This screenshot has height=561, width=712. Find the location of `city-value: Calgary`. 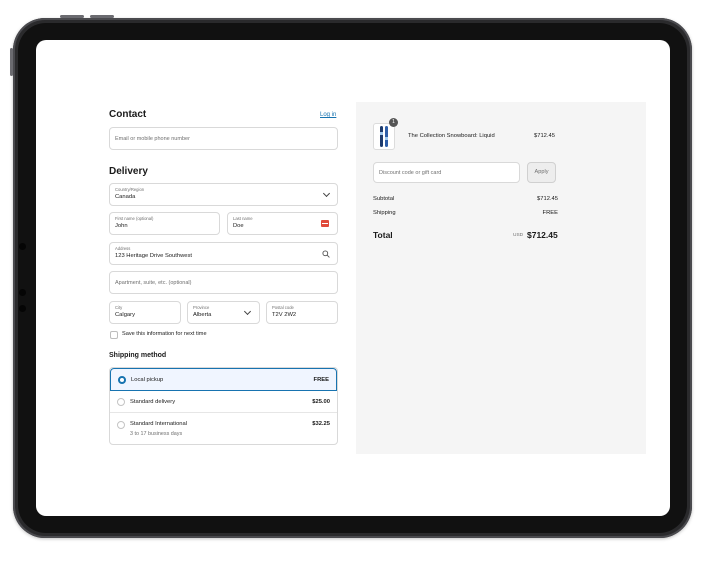

city-value: Calgary is located at coordinates (125, 315).